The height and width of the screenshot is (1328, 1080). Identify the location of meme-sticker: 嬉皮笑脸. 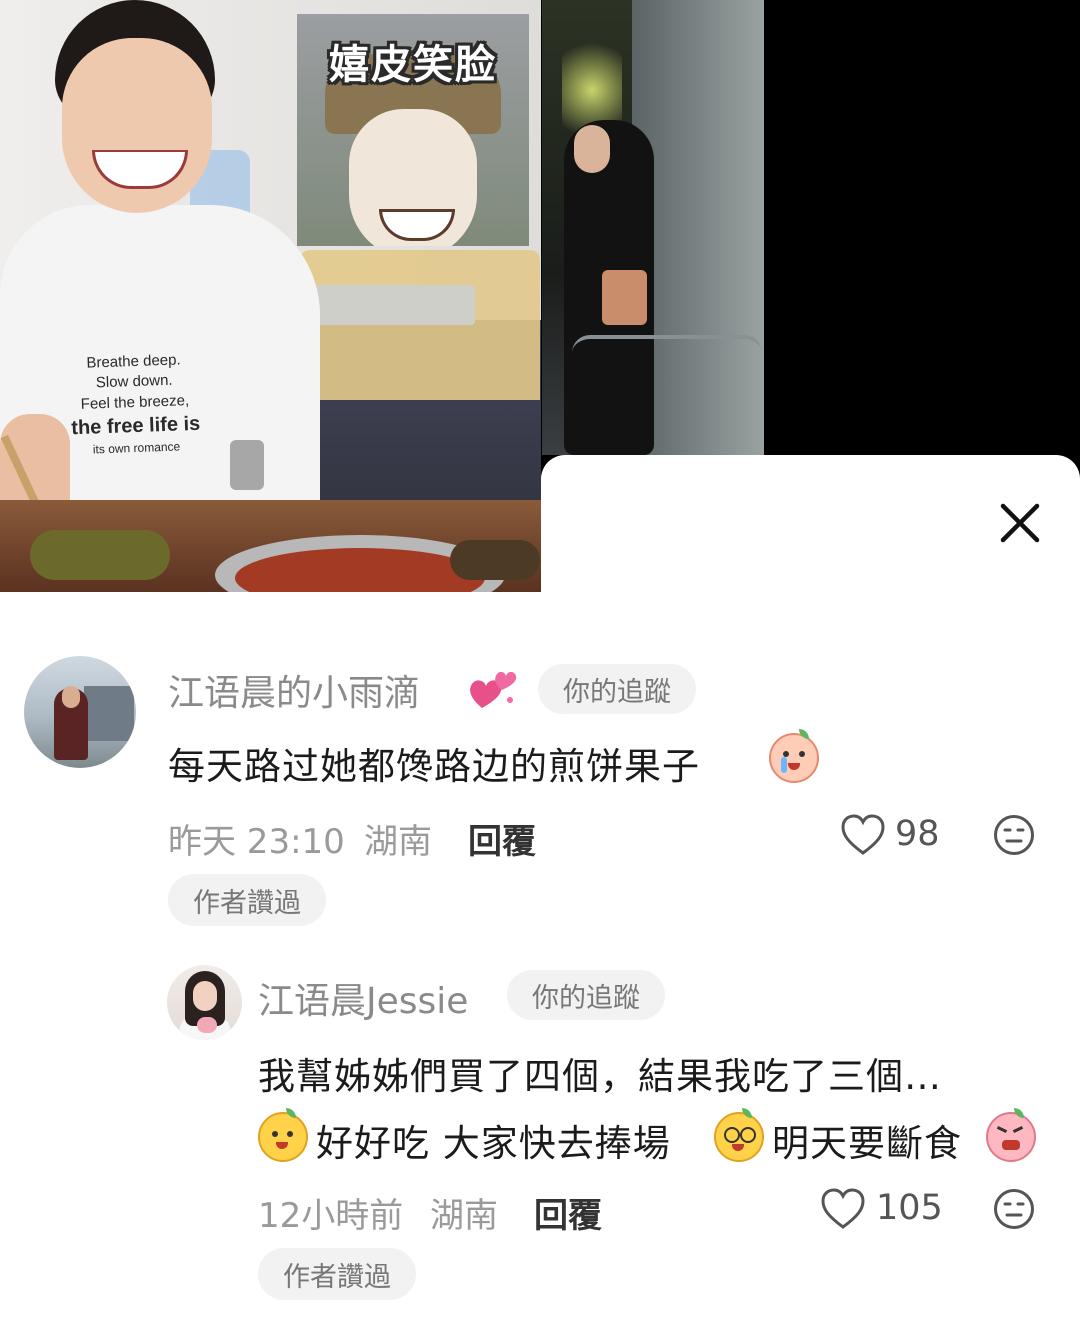
(413, 130).